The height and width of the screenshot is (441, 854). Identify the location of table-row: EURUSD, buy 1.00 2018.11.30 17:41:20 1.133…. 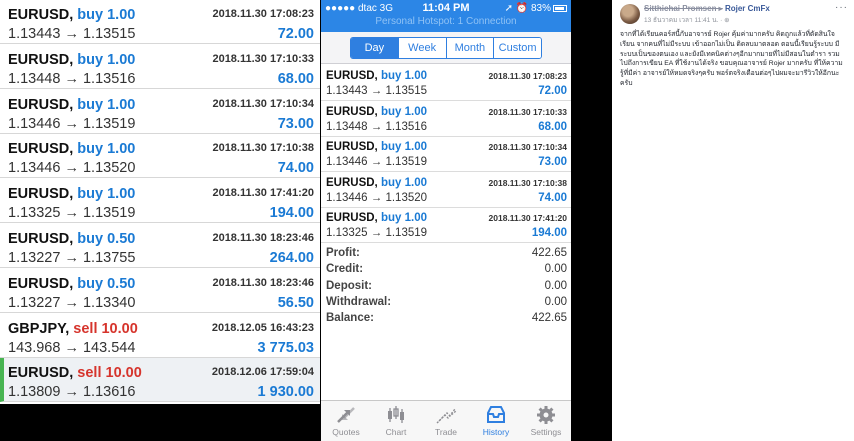
(160, 201).